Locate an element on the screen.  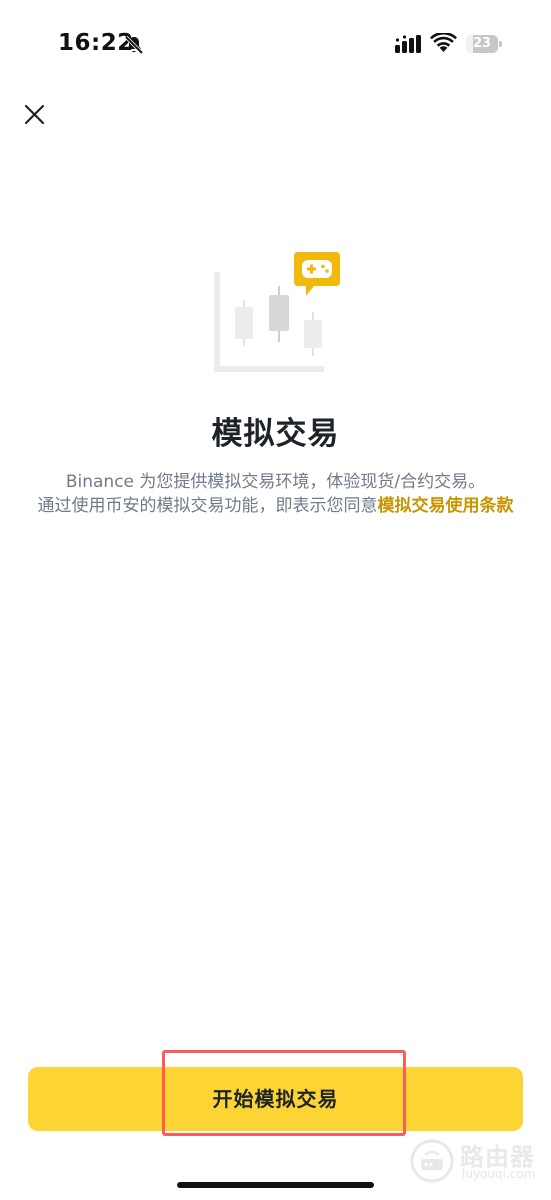
status-bar: 16:22 23 is located at coordinates (275, 45).